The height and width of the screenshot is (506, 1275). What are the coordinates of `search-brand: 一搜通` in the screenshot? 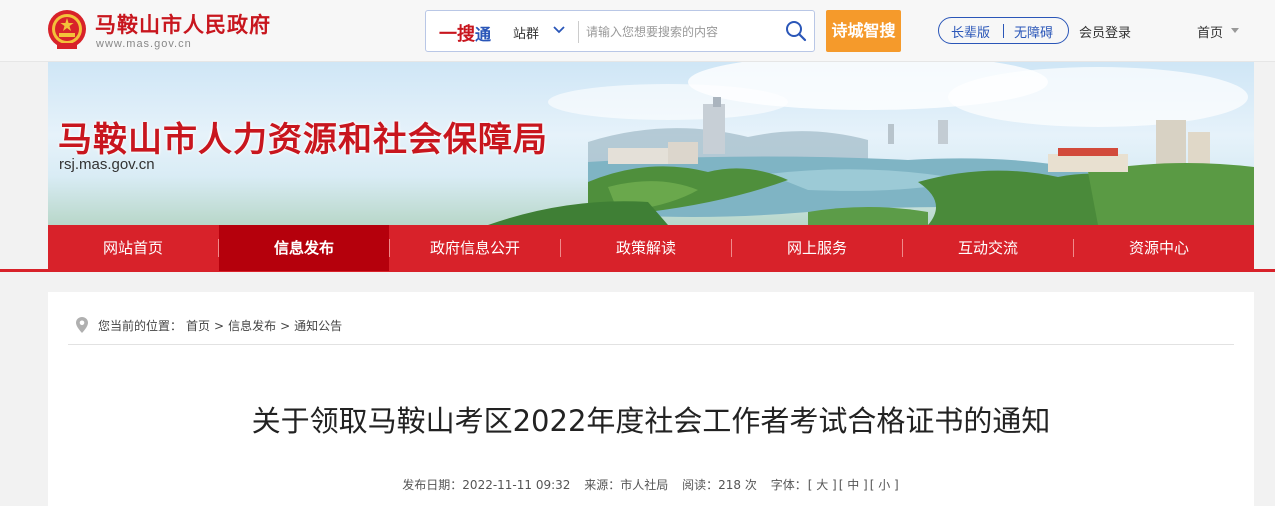 It's located at (465, 33).